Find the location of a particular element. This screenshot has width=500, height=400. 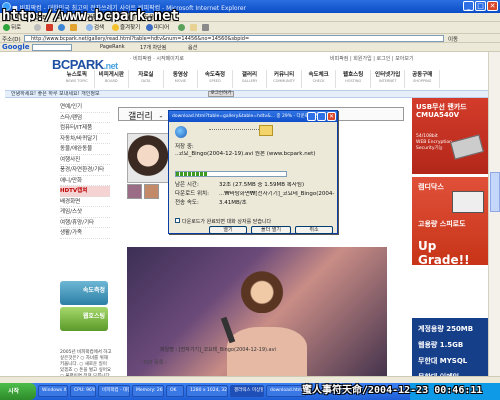

refresh-button is located at coordinates (62, 28).